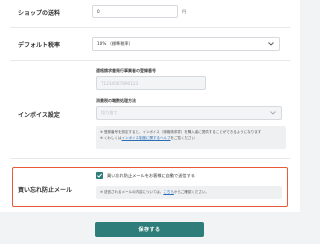 The height and width of the screenshot is (244, 320). I want to click on tax-select: 10% （標準税率）, so click(186, 44).